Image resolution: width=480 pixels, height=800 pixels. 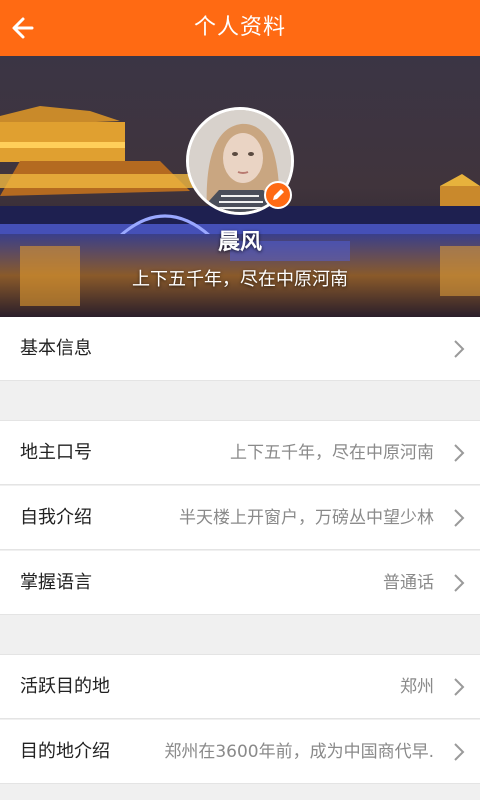 I want to click on row-value: 郑州在3600年前，成为中国商代早., so click(x=299, y=752).